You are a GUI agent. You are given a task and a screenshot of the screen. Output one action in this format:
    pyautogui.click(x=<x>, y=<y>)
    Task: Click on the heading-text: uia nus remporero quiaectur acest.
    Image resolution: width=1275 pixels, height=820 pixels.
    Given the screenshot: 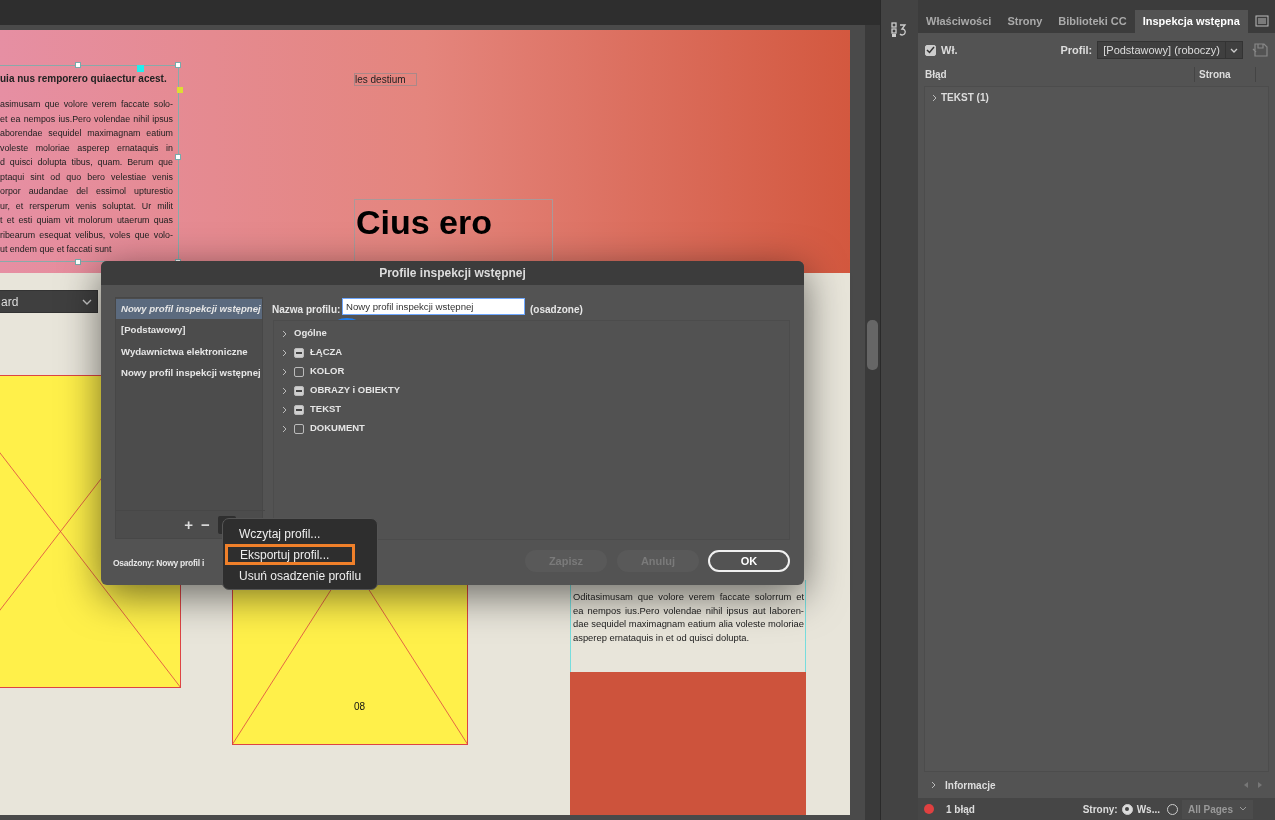 What is the action you would take?
    pyautogui.click(x=83, y=79)
    